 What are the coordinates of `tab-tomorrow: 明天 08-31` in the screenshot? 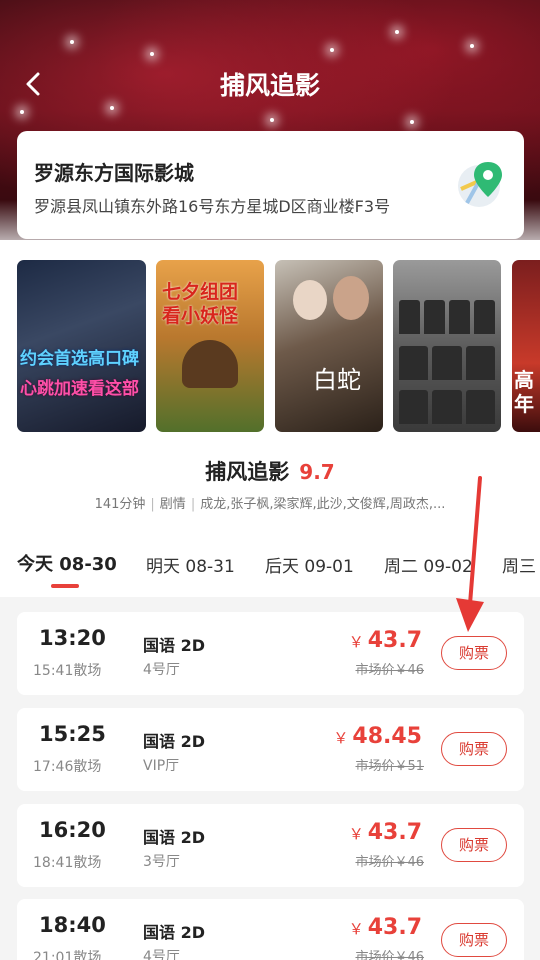 It's located at (190, 564).